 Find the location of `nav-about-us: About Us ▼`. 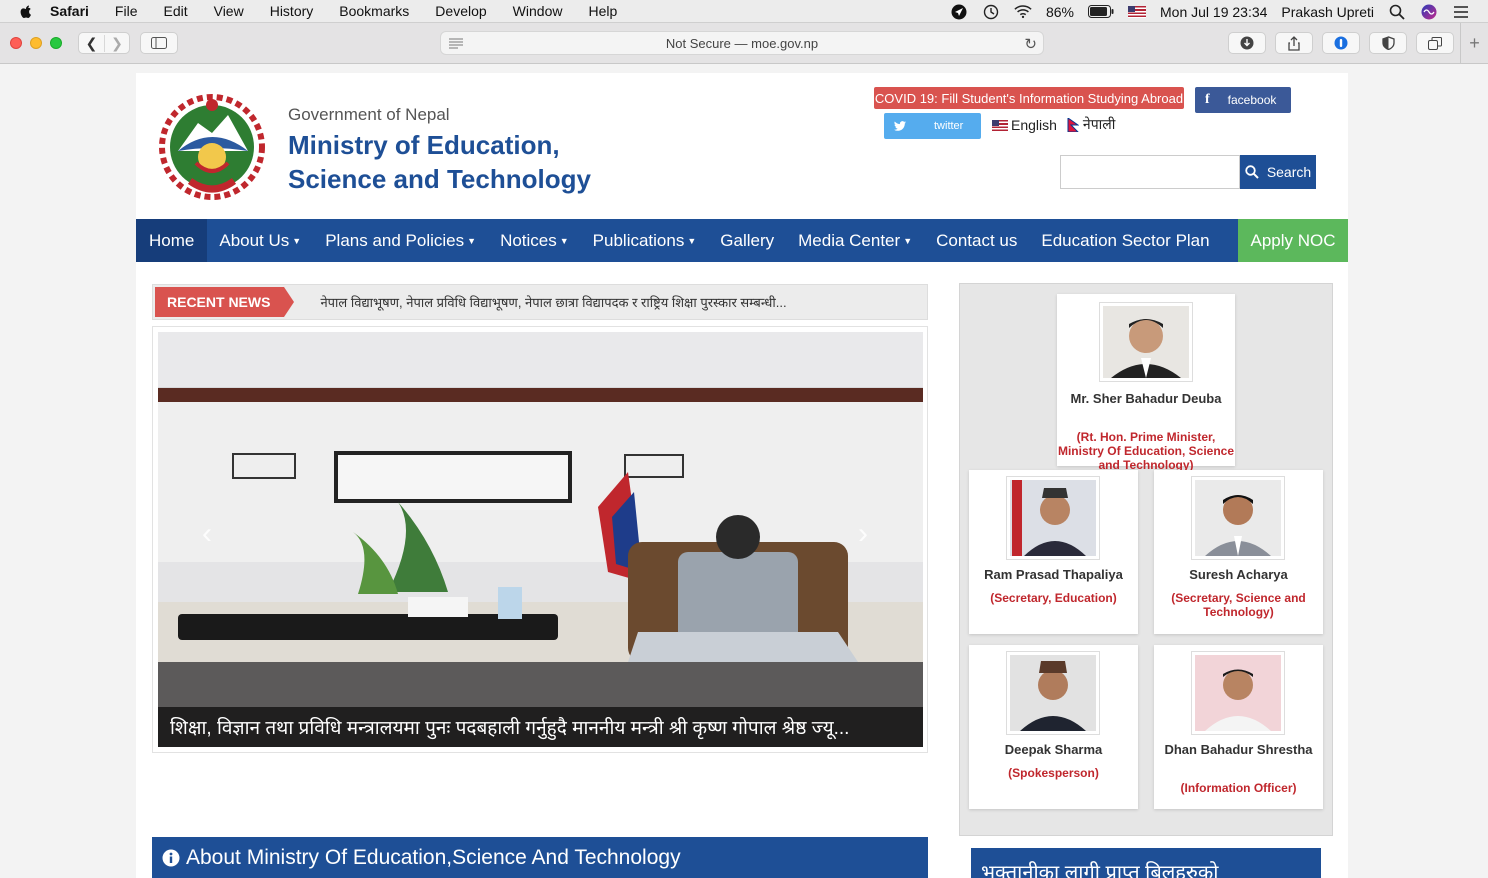

nav-about-us: About Us ▼ is located at coordinates (260, 240).